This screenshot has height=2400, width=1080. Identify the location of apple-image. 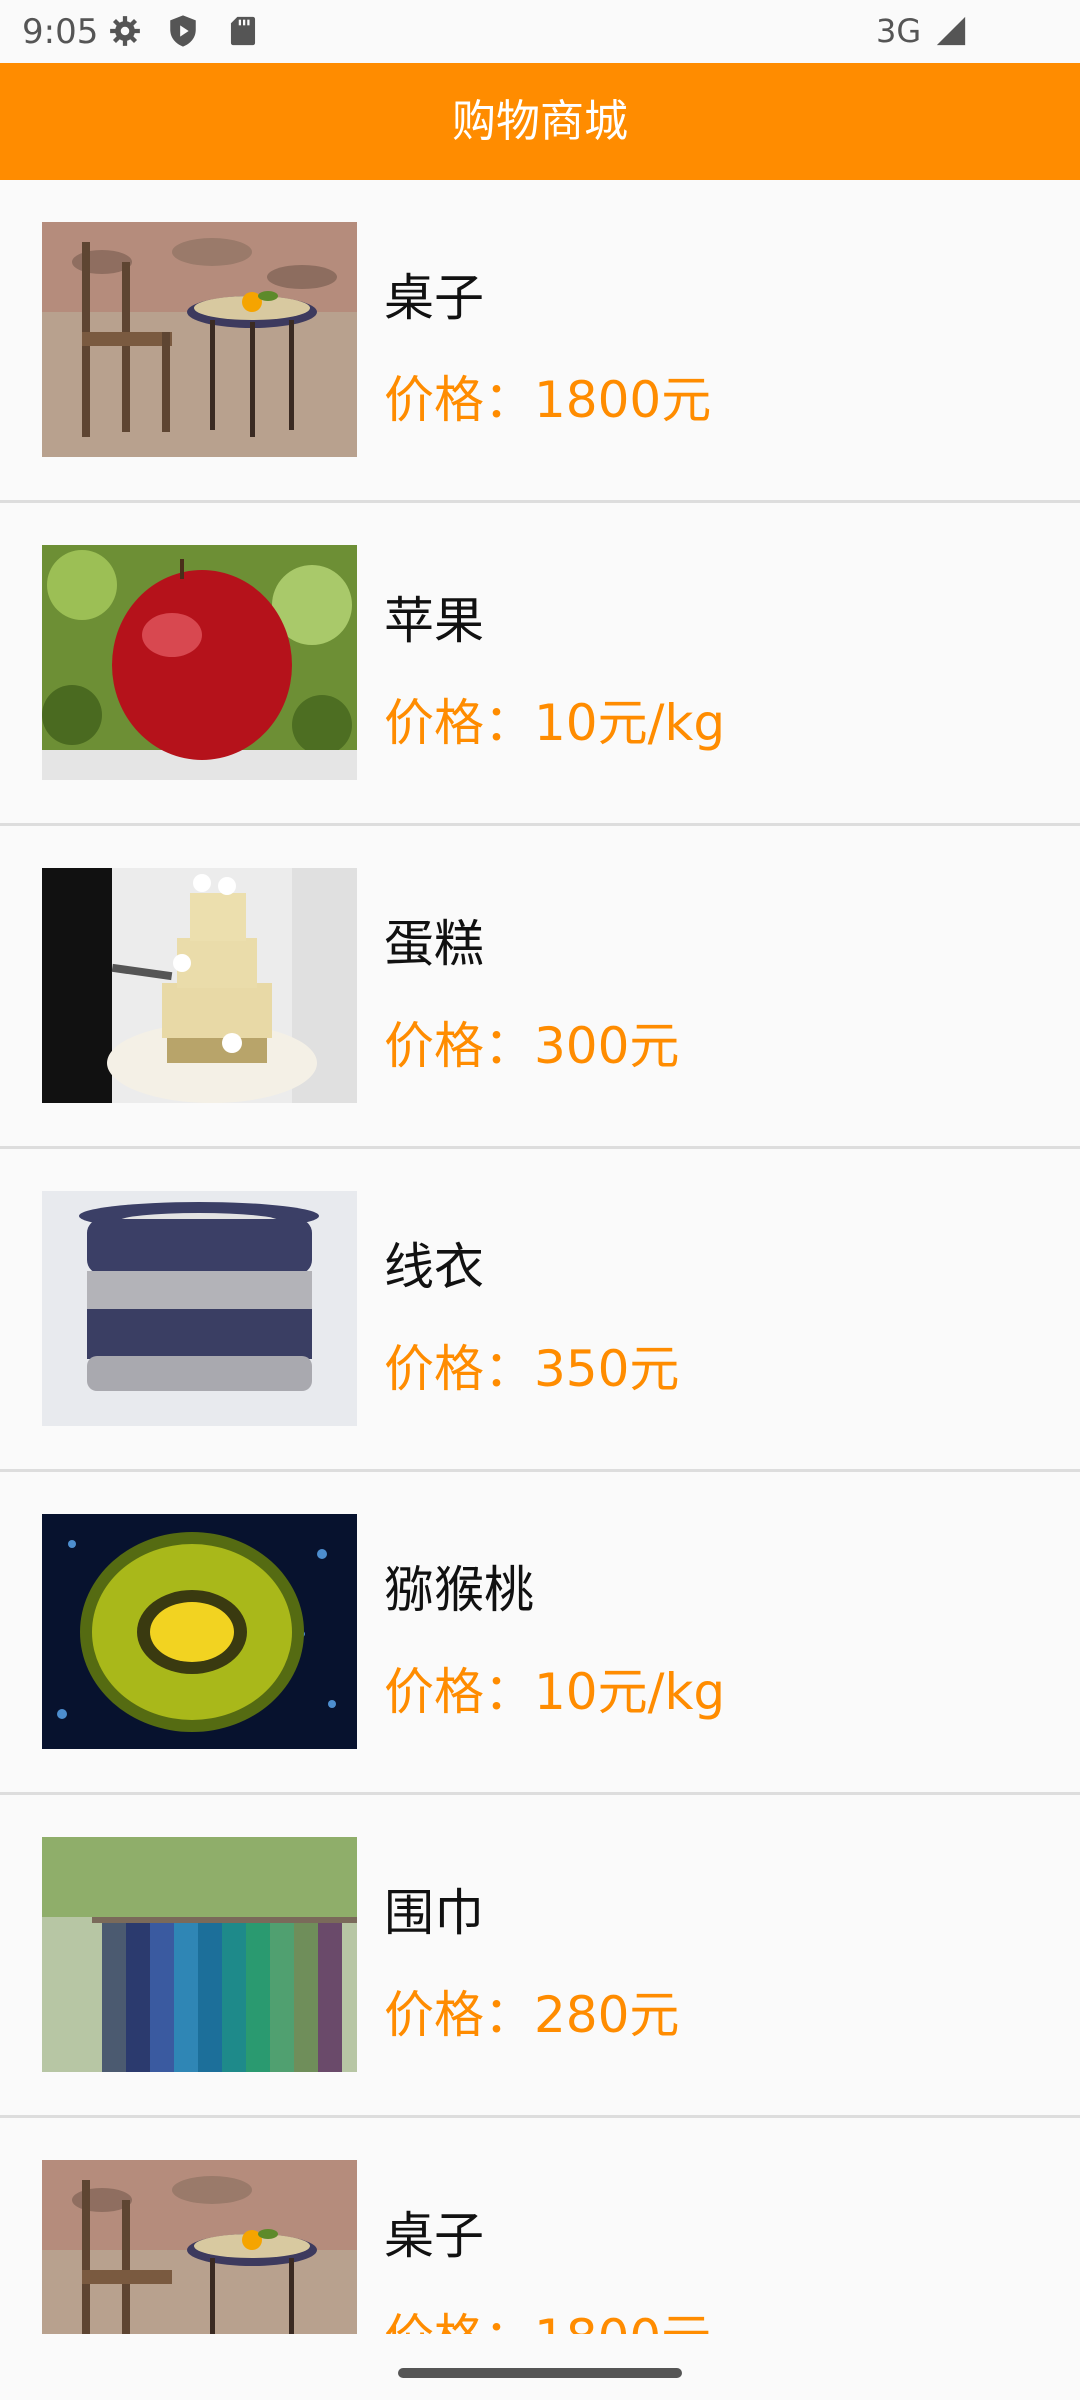
(199, 662).